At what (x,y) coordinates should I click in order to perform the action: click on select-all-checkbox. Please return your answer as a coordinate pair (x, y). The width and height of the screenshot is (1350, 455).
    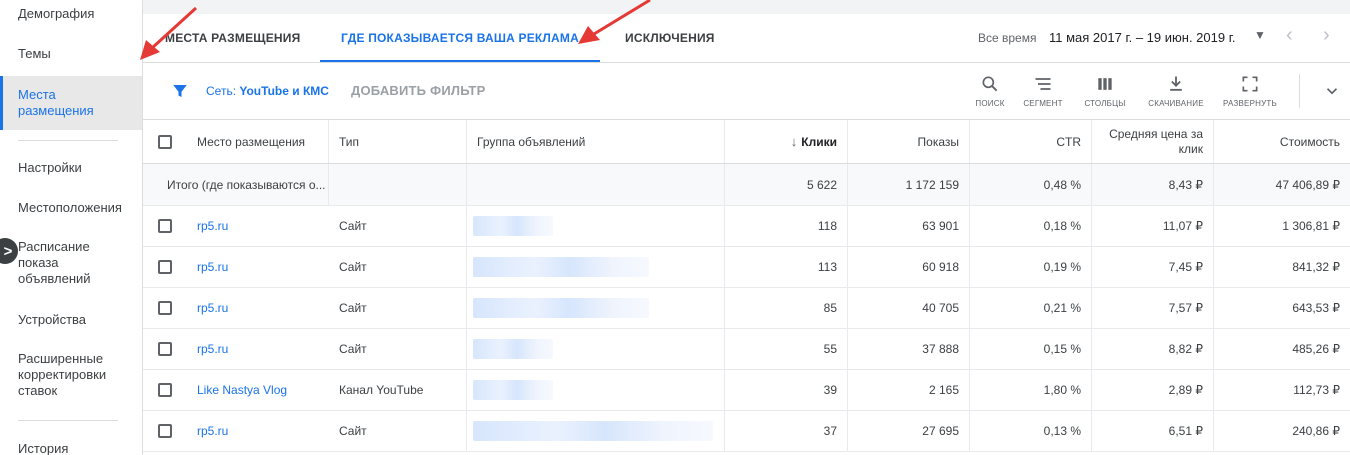
    Looking at the image, I should click on (165, 141).